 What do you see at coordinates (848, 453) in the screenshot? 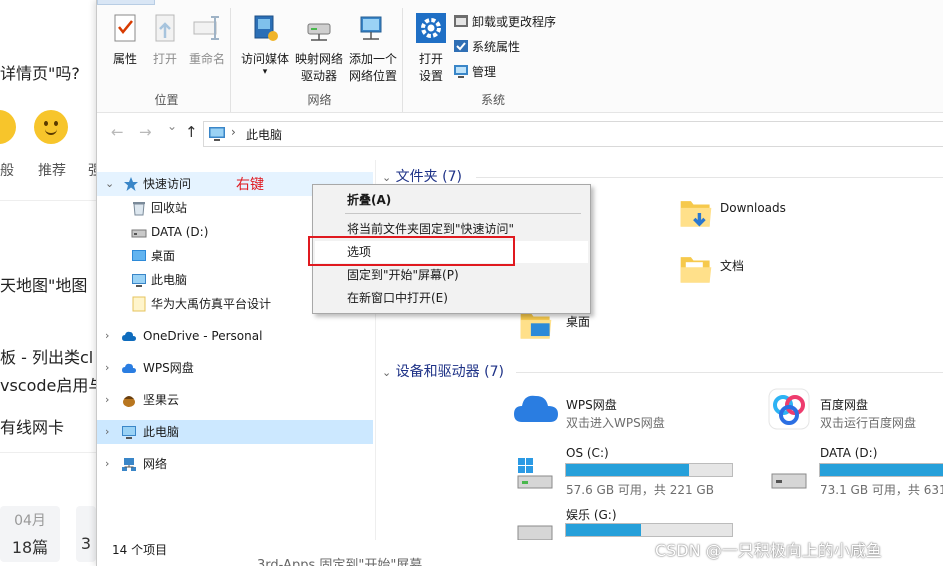
I see `drive-name: DATA (D:)` at bounding box center [848, 453].